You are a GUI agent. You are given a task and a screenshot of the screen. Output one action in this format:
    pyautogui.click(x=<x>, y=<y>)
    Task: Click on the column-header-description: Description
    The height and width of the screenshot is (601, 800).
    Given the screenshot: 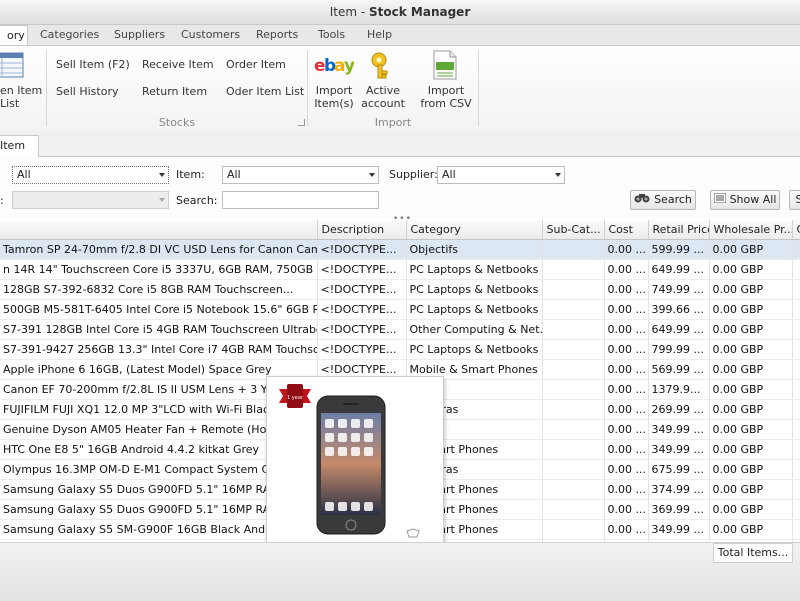 What is the action you would take?
    pyautogui.click(x=362, y=230)
    